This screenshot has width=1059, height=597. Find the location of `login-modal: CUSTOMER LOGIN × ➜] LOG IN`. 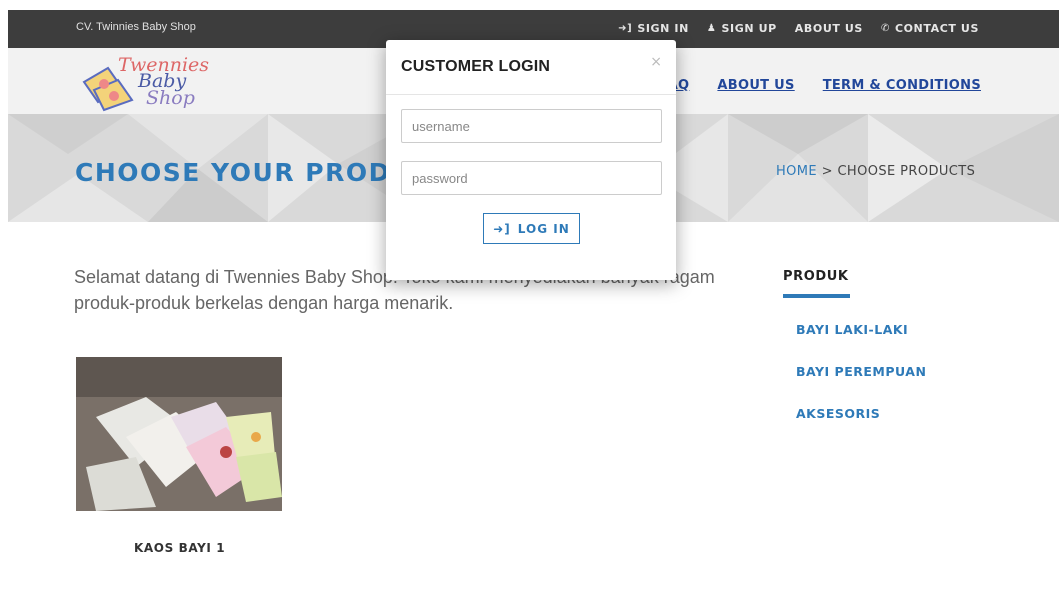

login-modal: CUSTOMER LOGIN × ➜] LOG IN is located at coordinates (531, 160).